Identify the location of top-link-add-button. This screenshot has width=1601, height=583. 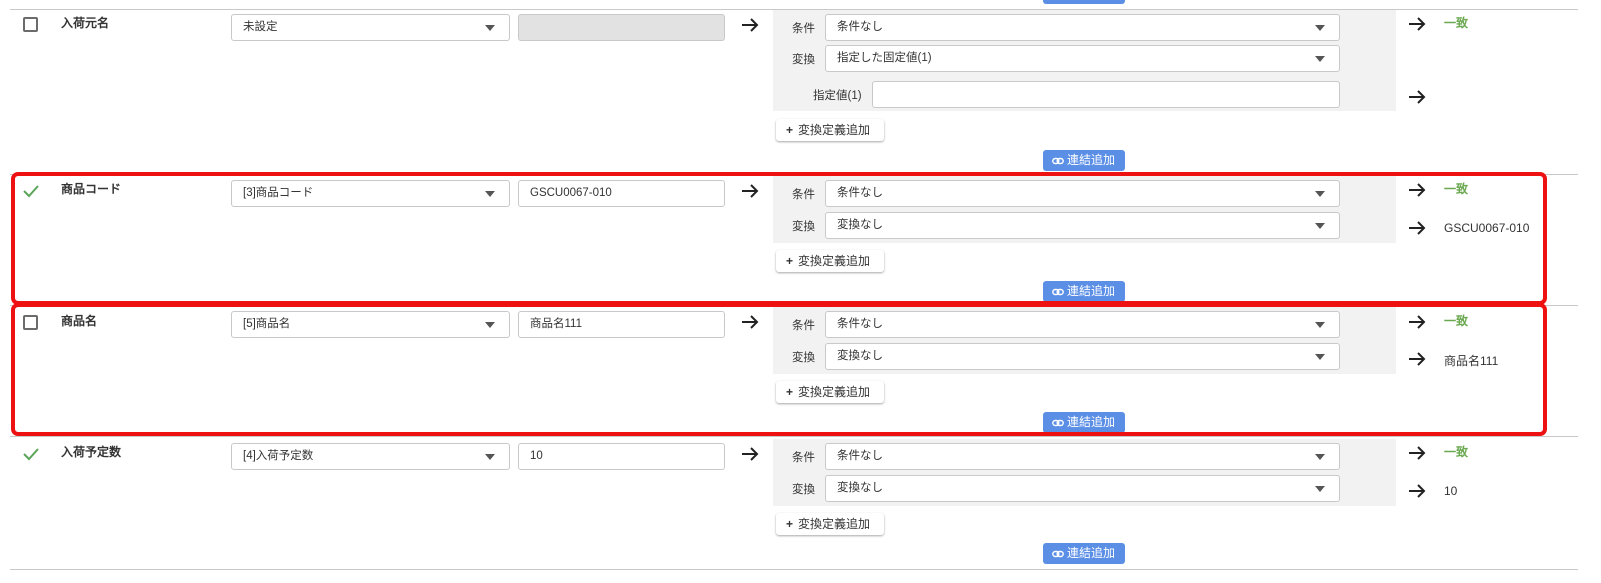
(1084, 2).